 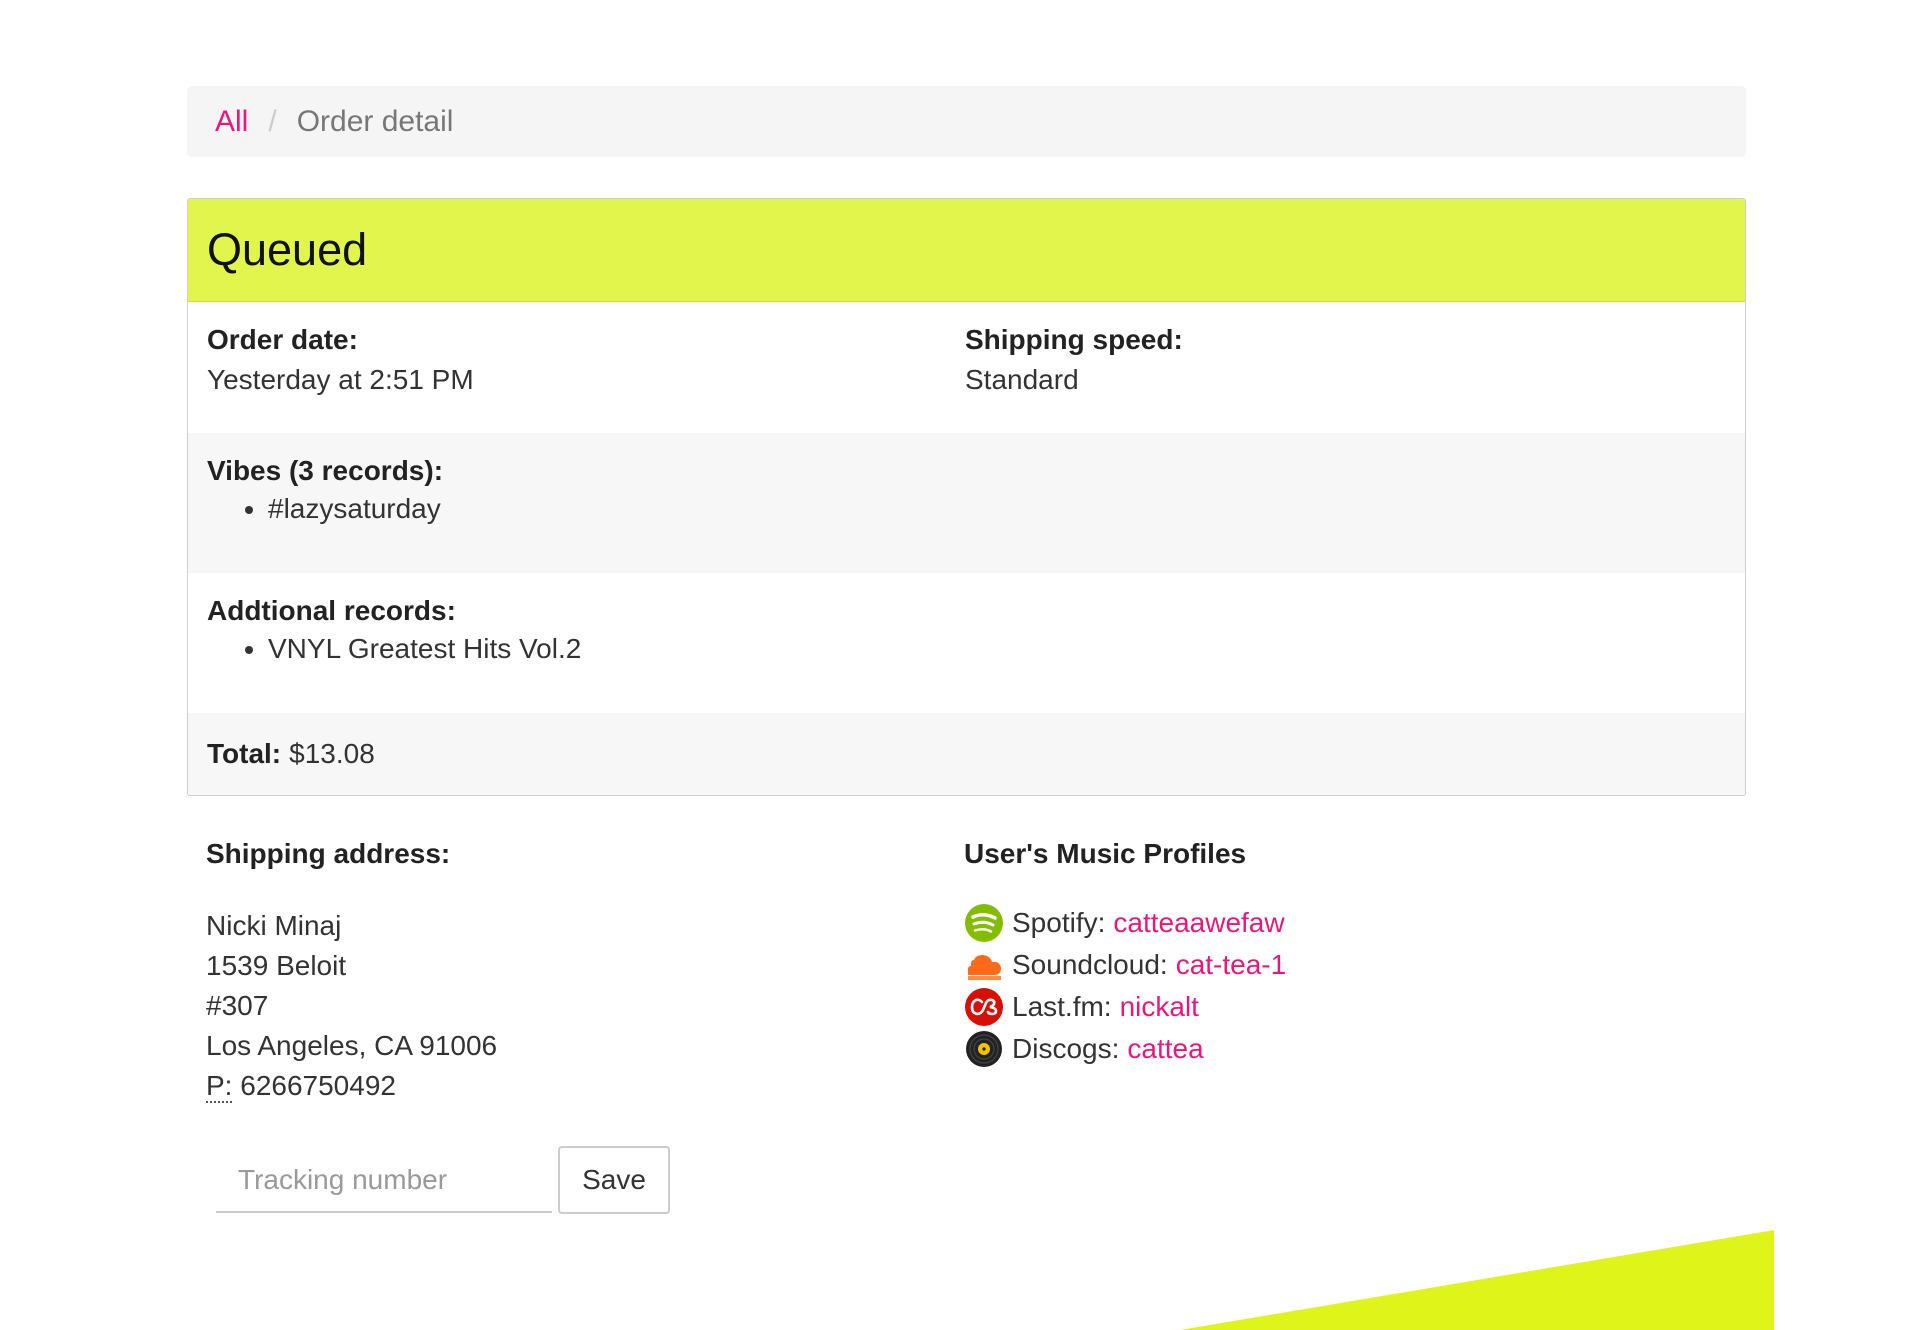 I want to click on vibes-row: Vibes (3 records): #lazysaturday, so click(x=966, y=503).